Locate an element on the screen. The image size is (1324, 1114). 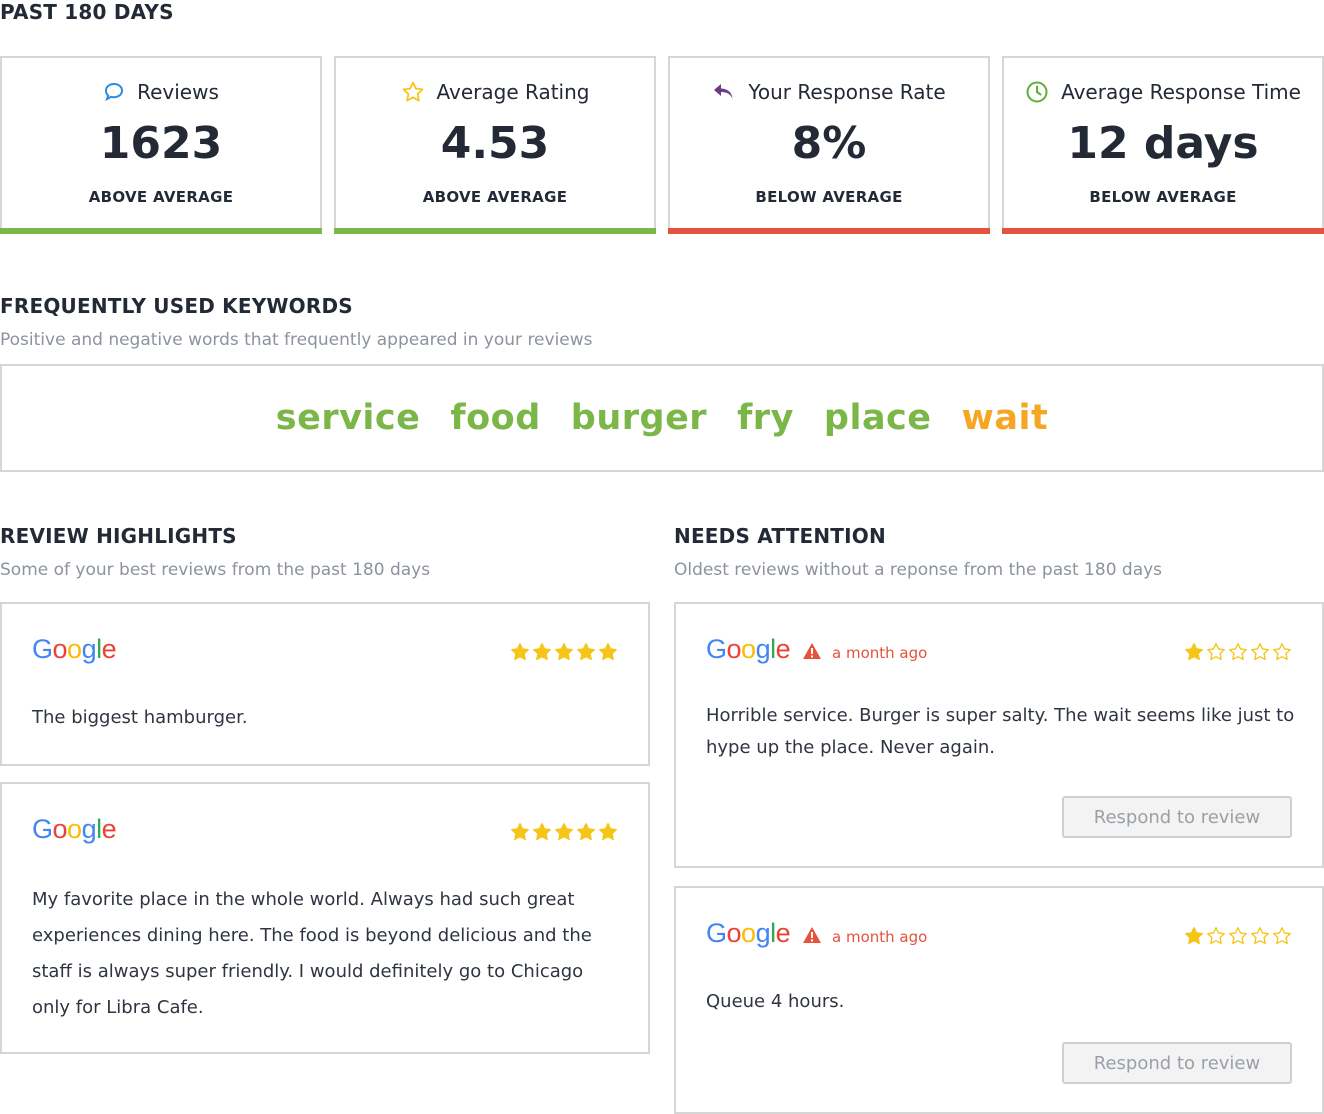
stat-card-response-rate: Your Response Rate 8% BELOW AVERAGE is located at coordinates (829, 145).